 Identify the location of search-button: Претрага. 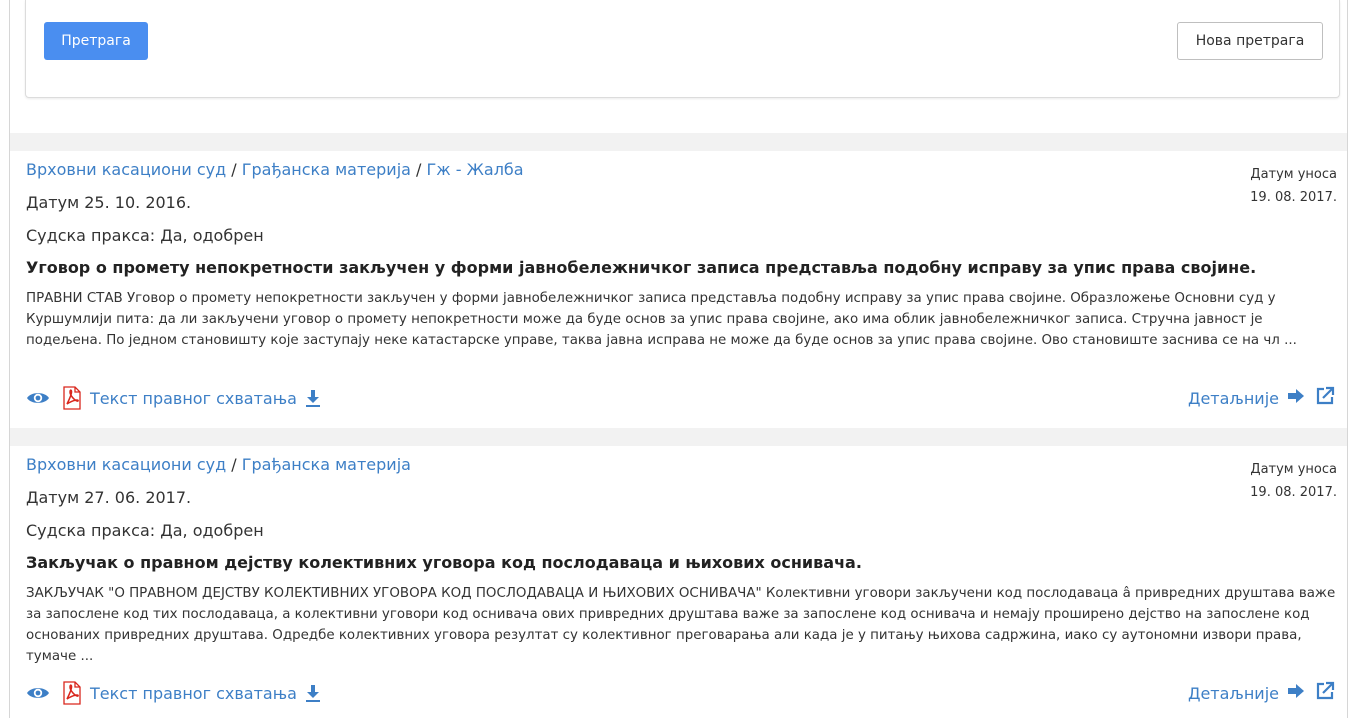
(96, 41).